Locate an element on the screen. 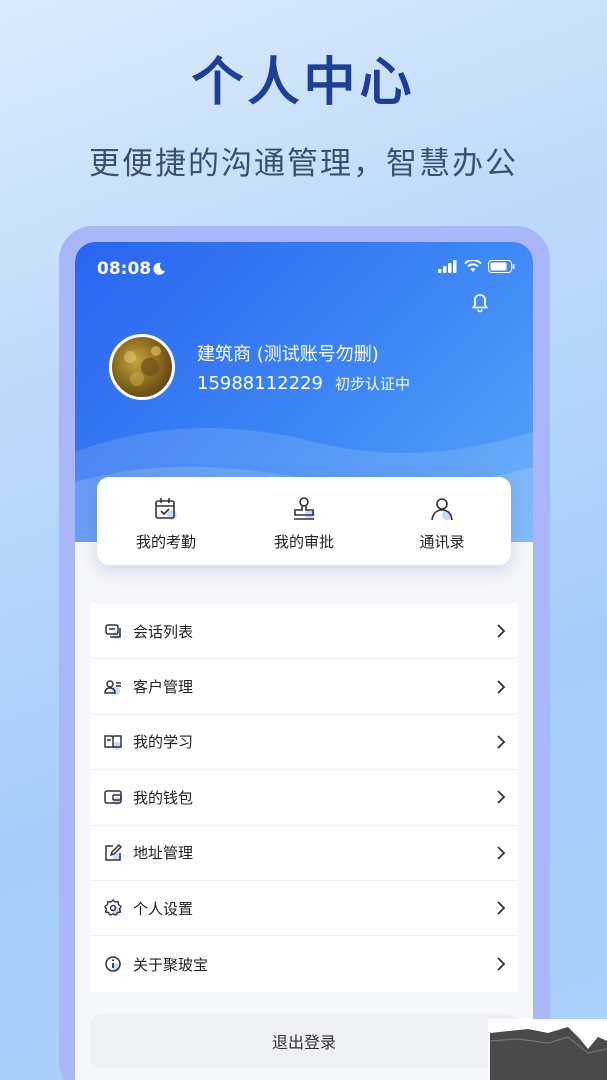 This screenshot has width=607, height=1080. menu-item-personal-settings: 个人设置 is located at coordinates (304, 909).